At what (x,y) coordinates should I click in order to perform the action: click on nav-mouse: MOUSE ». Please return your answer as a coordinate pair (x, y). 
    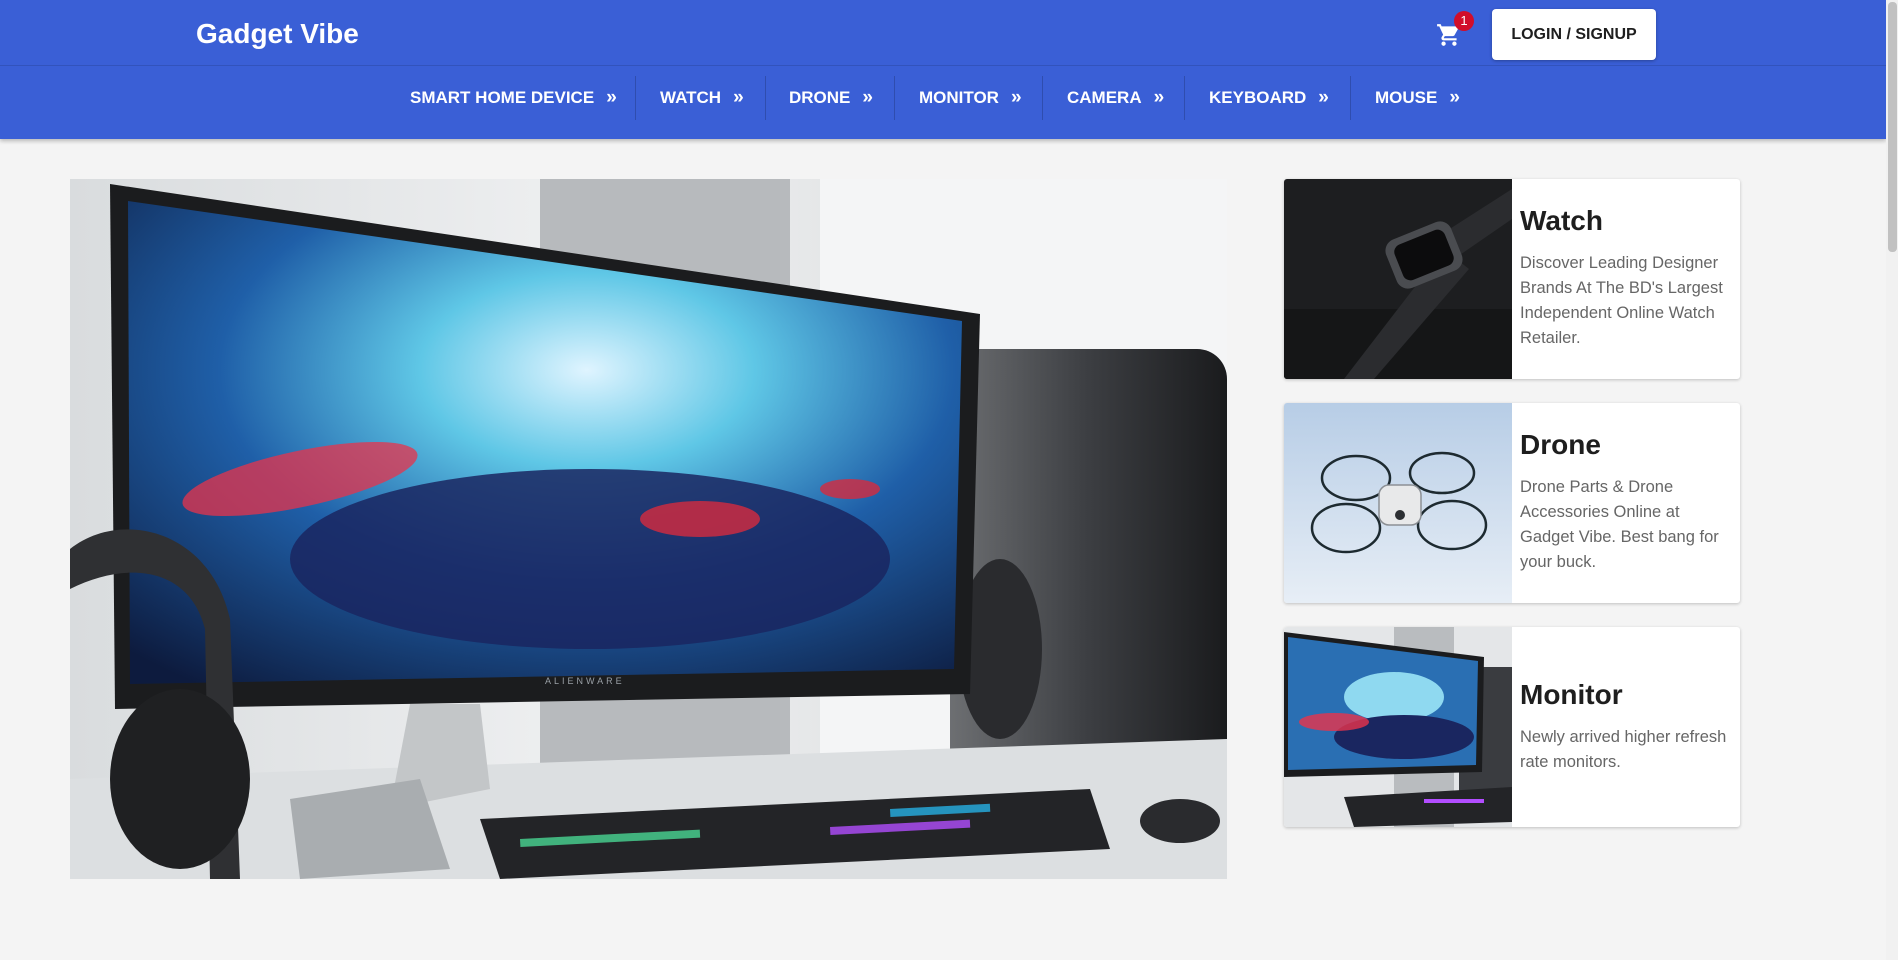
    Looking at the image, I should click on (1417, 98).